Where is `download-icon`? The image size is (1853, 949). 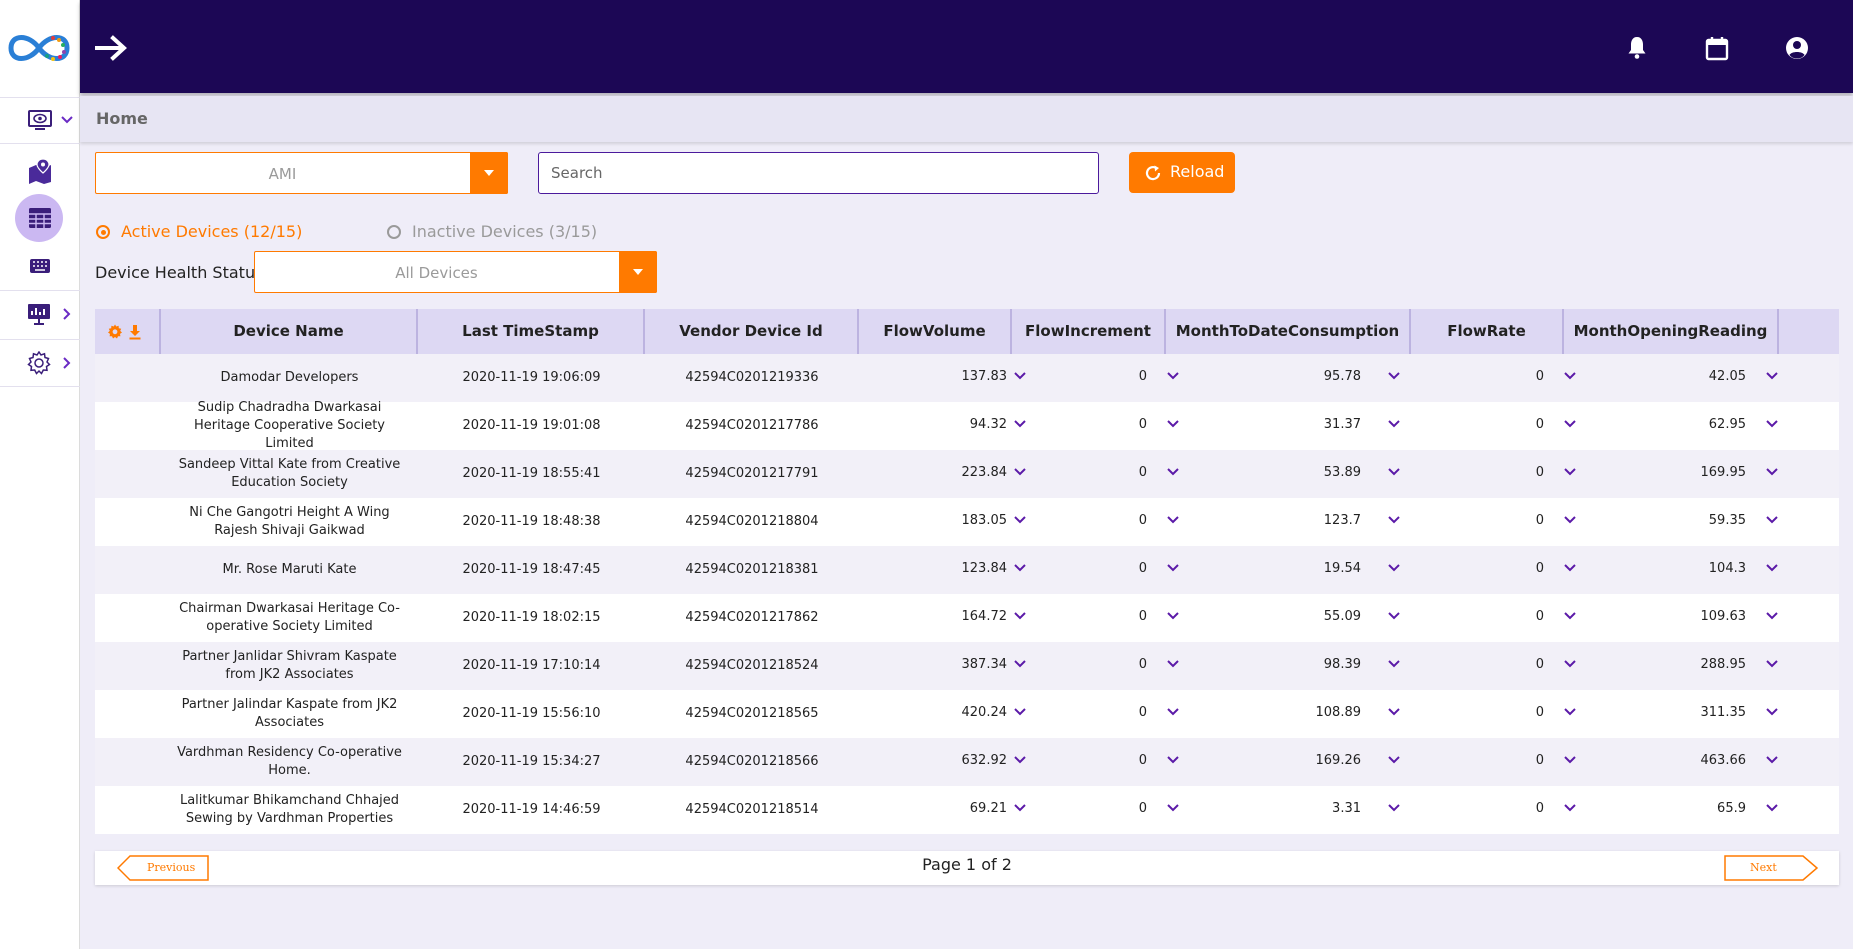
download-icon is located at coordinates (135, 332).